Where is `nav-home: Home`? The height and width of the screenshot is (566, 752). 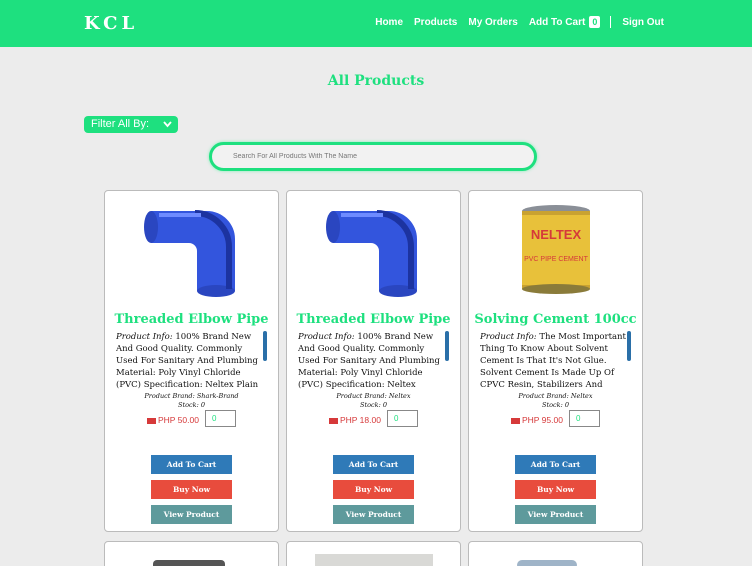
nav-home: Home is located at coordinates (389, 22).